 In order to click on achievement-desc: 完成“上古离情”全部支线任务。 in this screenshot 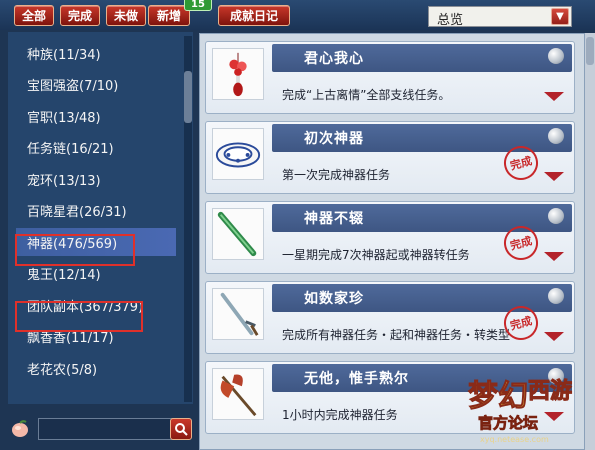, I will do `click(366, 95)`.